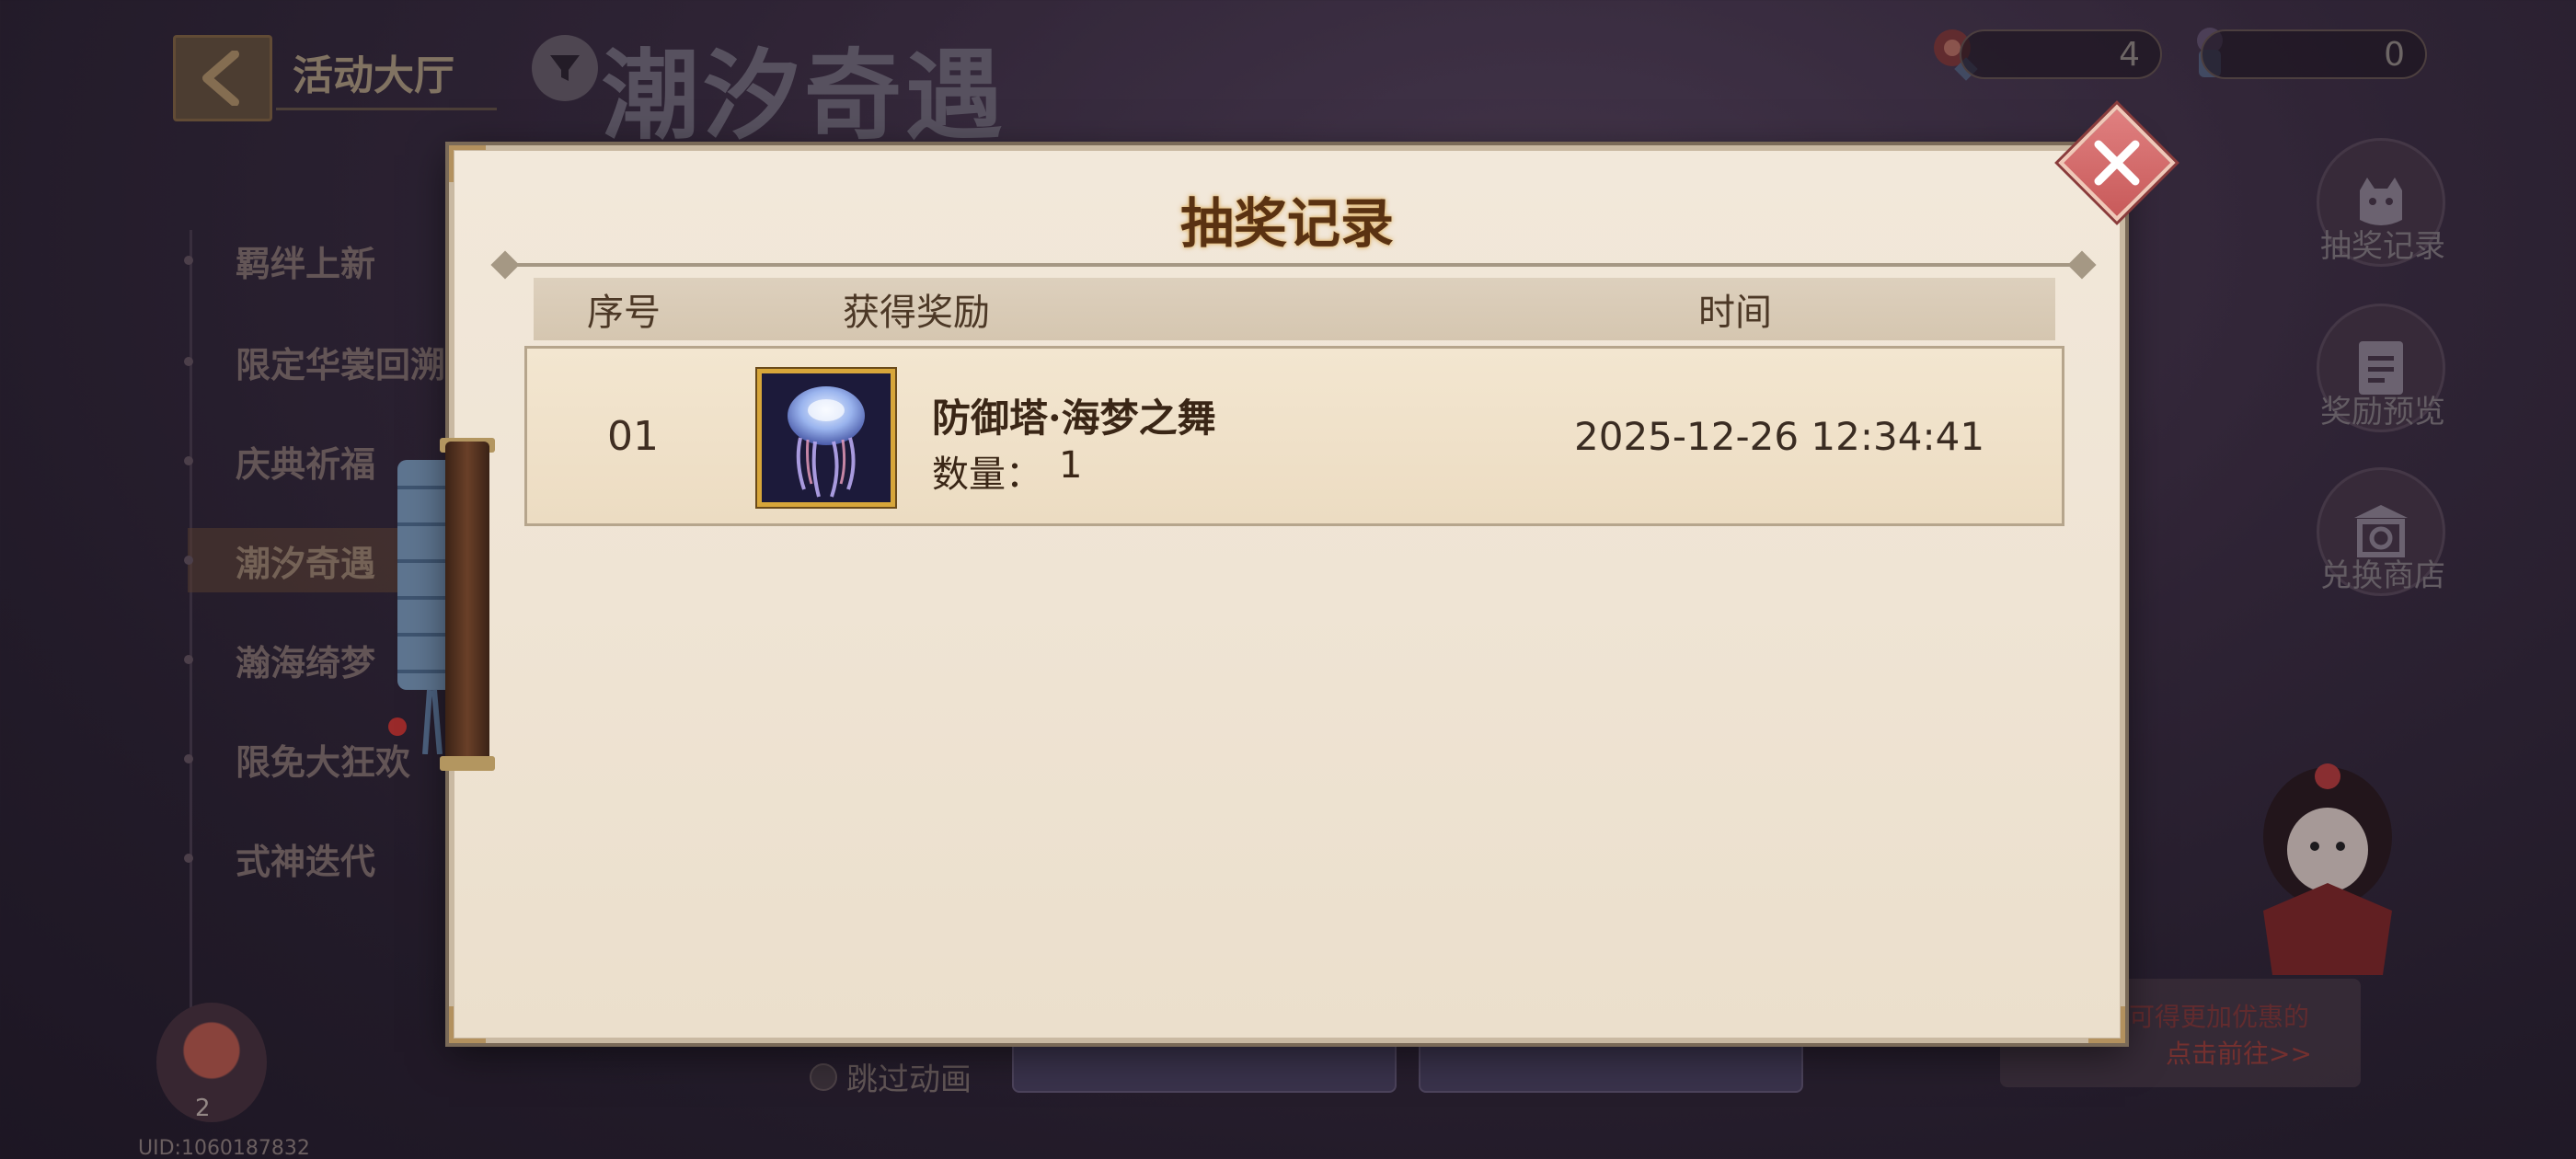 The height and width of the screenshot is (1159, 2576). Describe the element at coordinates (987, 474) in the screenshot. I see `quantity-label: 数量：` at that location.